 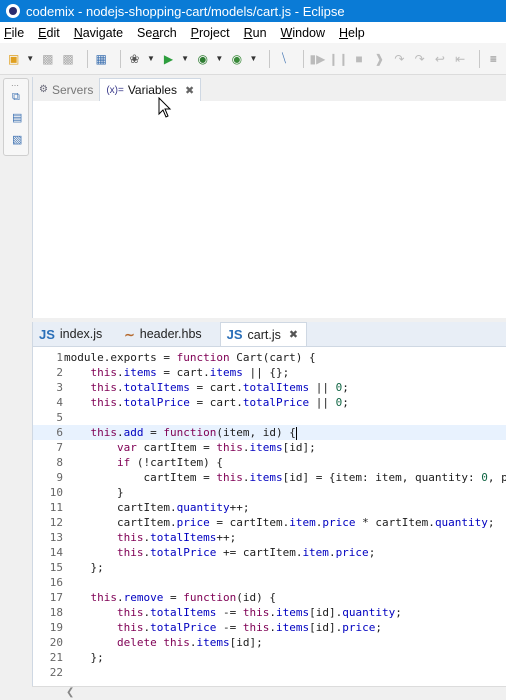 I want to click on code-line: 13 this.totalItems++;, so click(x=269, y=537).